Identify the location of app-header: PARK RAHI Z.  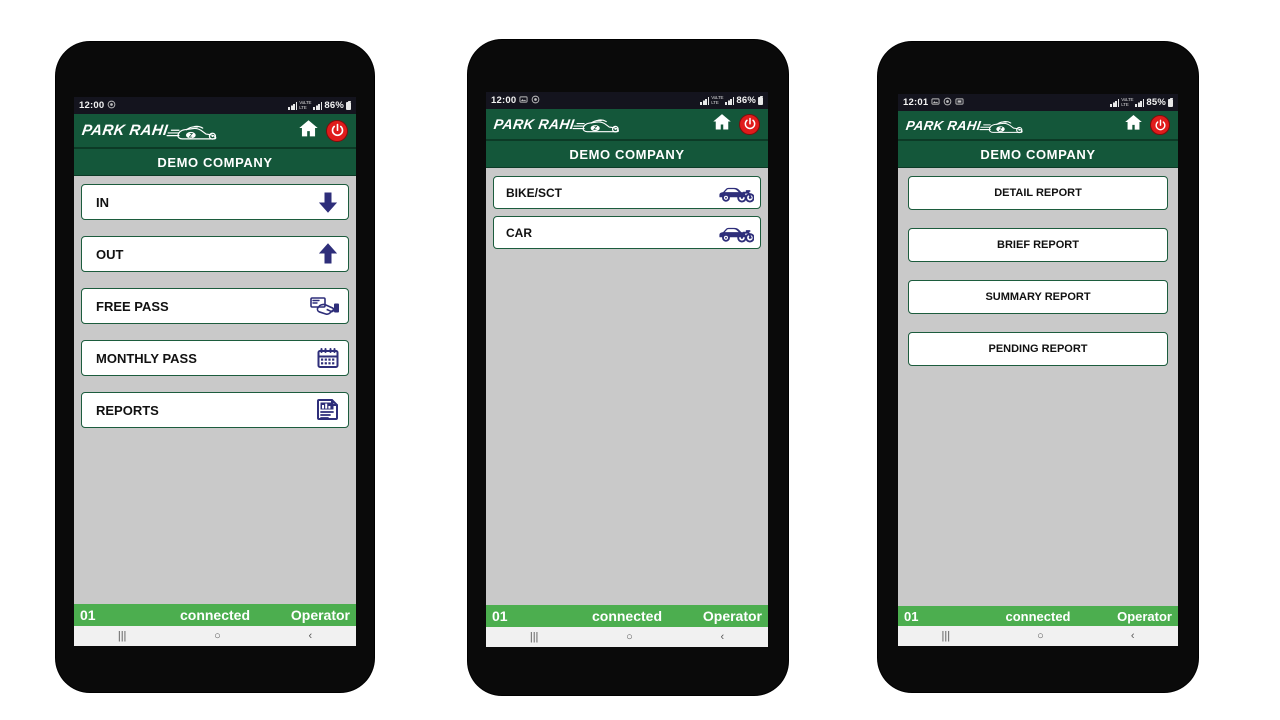
(215, 131).